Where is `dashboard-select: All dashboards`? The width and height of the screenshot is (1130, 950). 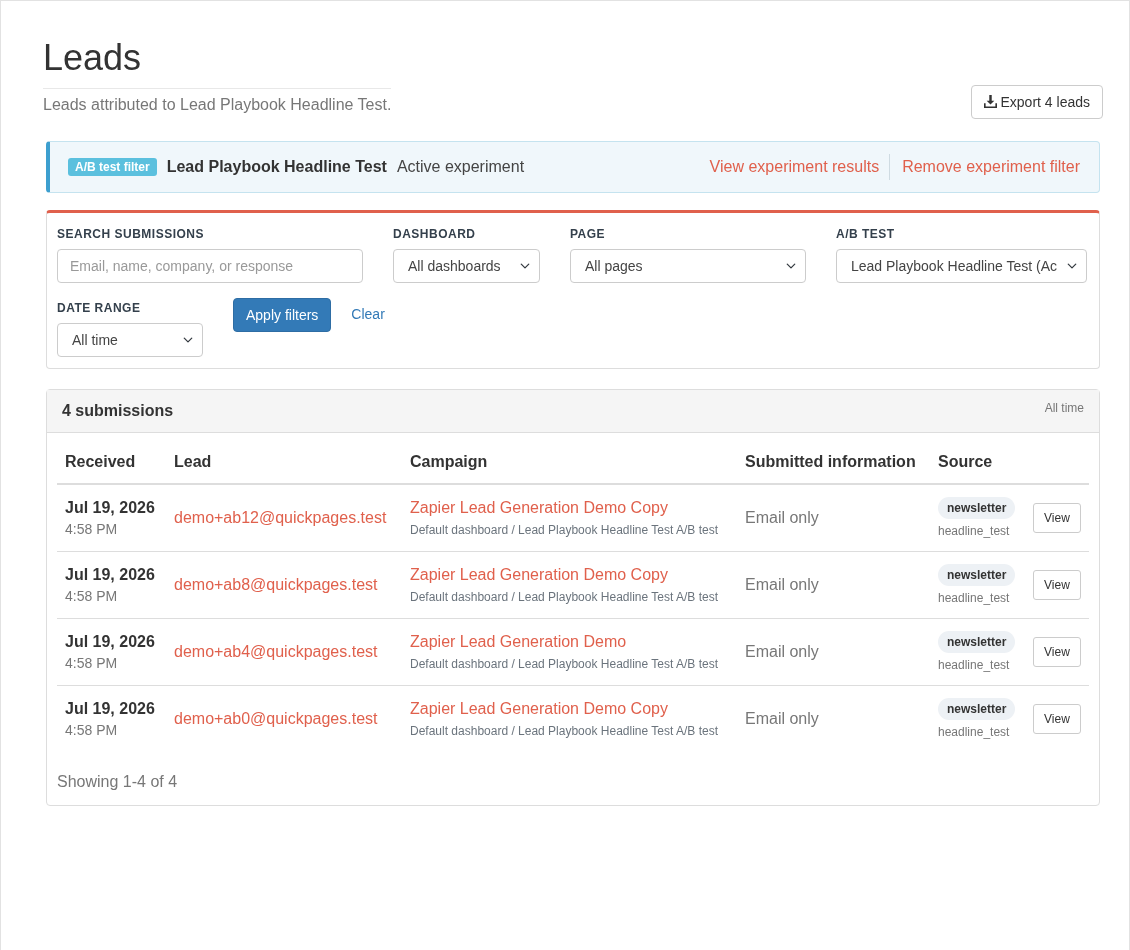
dashboard-select: All dashboards is located at coordinates (466, 265).